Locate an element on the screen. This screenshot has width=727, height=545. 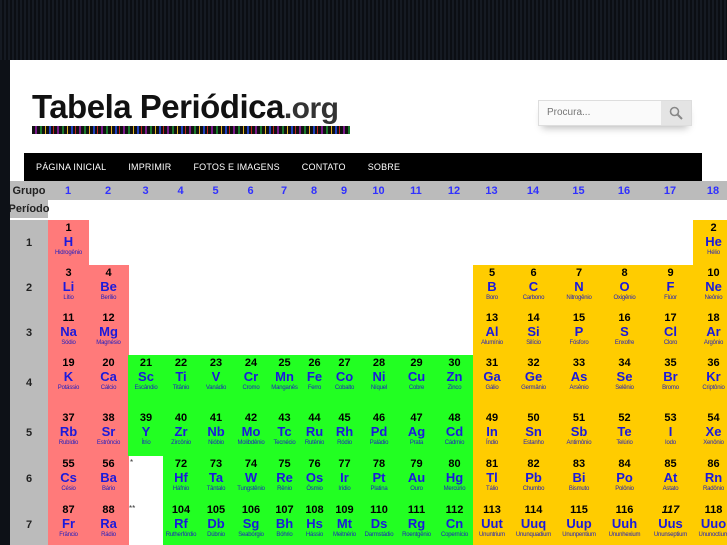
element-hg: 80 Hg Mercúrio is located at coordinates (454, 479).